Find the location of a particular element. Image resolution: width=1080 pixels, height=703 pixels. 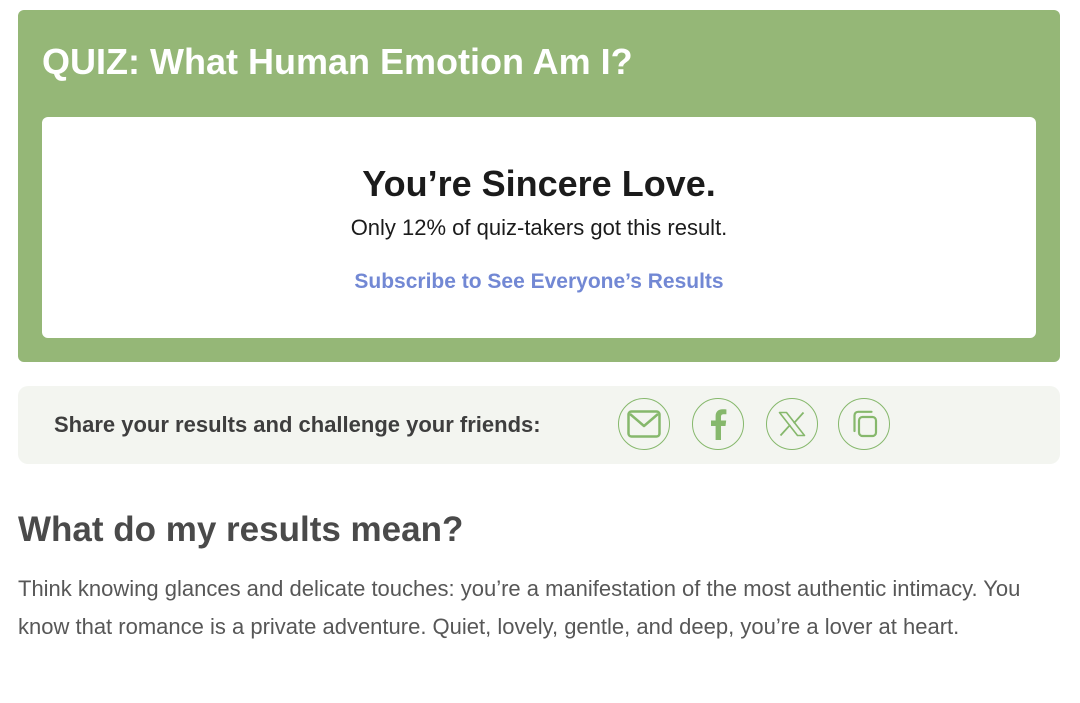

envelope-icon is located at coordinates (644, 424).